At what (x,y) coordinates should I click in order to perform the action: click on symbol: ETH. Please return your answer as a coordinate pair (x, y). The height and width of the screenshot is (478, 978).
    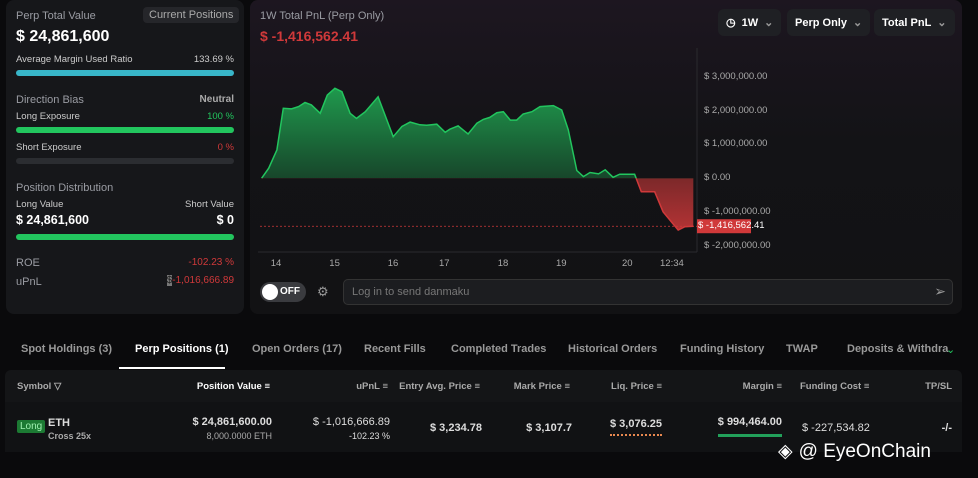
    Looking at the image, I should click on (59, 423).